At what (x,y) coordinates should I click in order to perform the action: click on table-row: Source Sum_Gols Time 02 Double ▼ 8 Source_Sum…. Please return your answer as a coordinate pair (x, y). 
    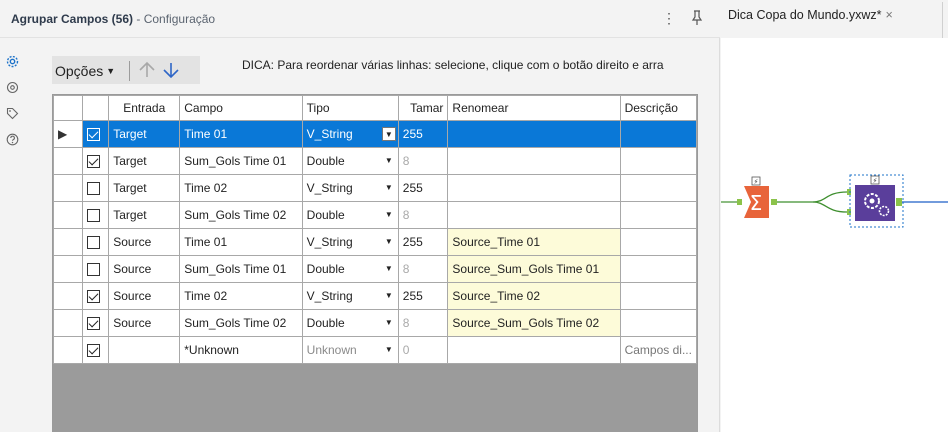
    Looking at the image, I should click on (375, 323).